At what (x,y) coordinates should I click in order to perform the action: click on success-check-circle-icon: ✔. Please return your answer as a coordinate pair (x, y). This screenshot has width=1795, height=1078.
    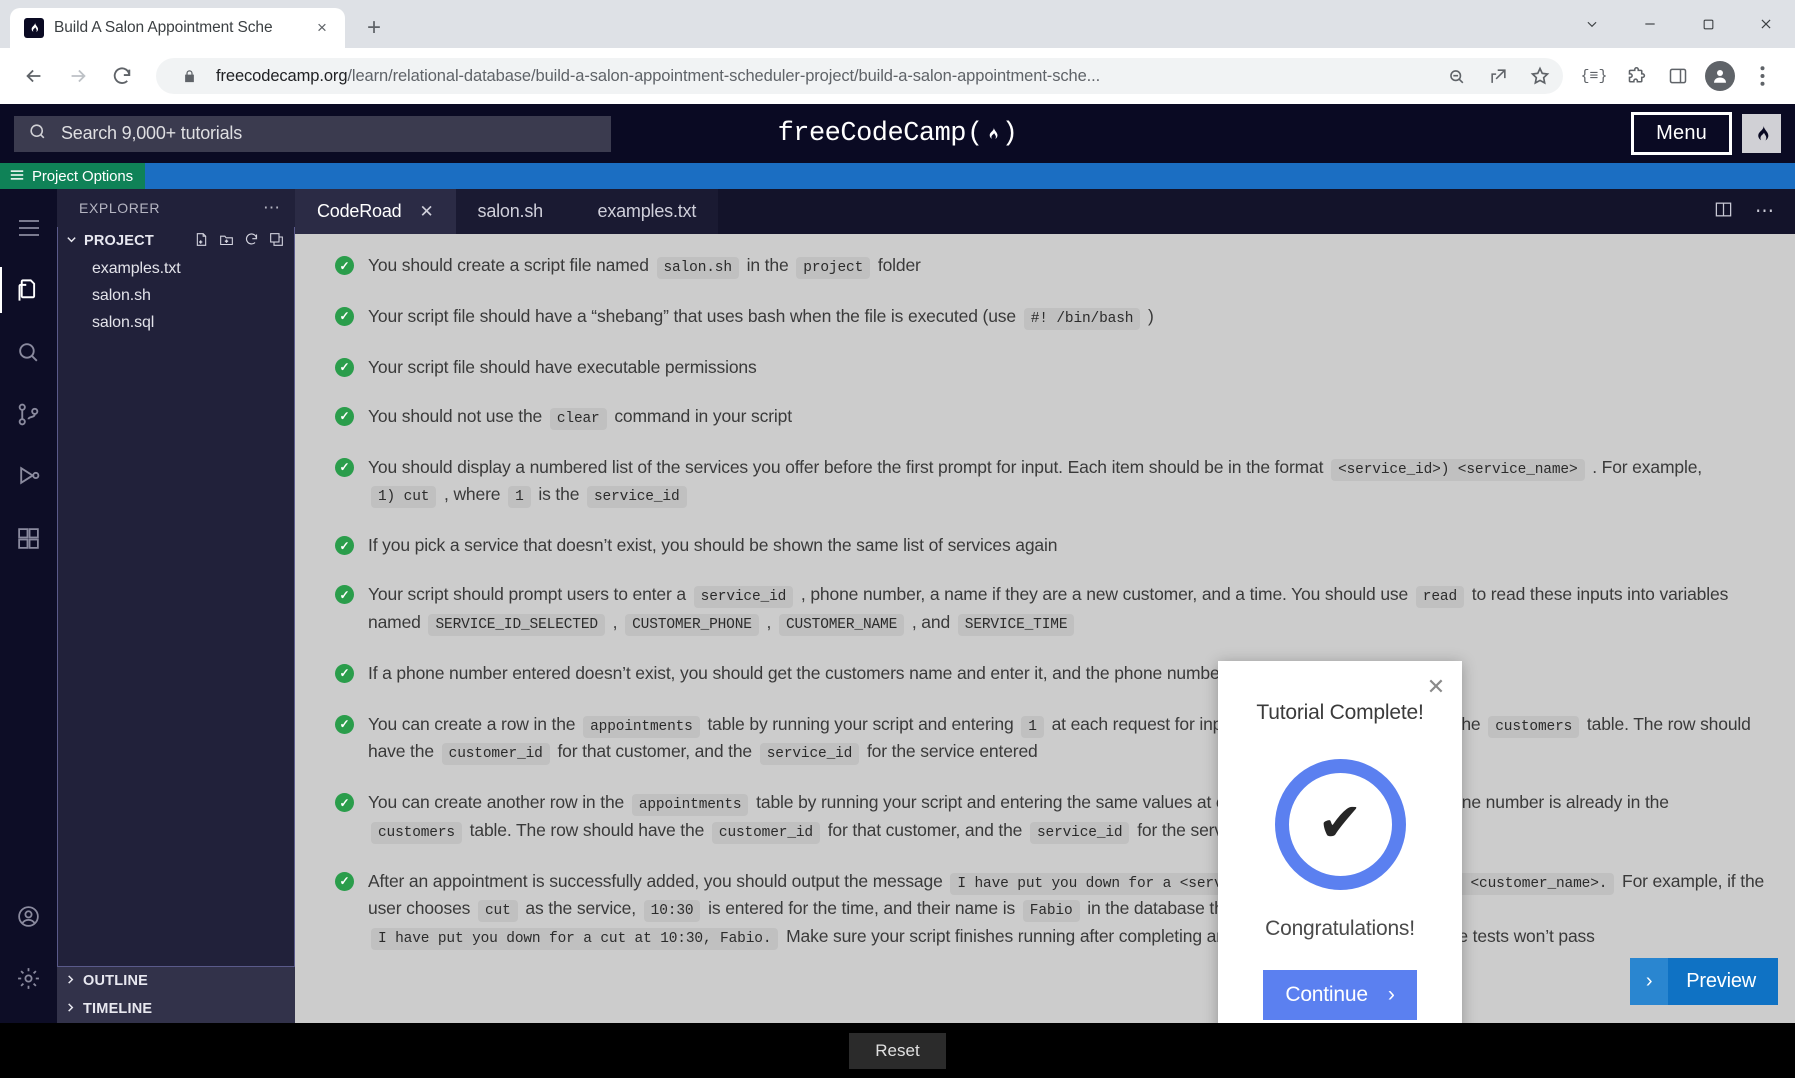
    Looking at the image, I should click on (1340, 824).